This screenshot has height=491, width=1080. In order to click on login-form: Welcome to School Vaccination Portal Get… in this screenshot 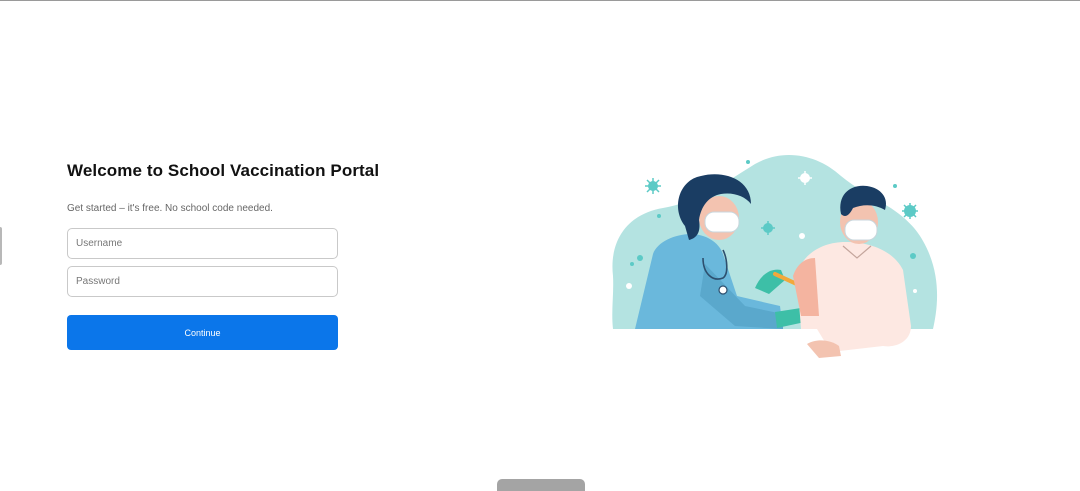, I will do `click(227, 255)`.